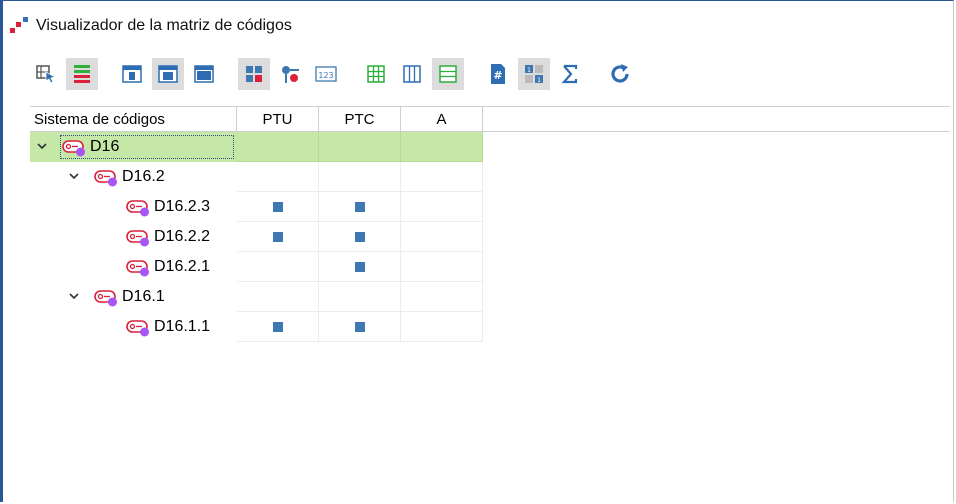  I want to click on layout-2-button, so click(168, 74).